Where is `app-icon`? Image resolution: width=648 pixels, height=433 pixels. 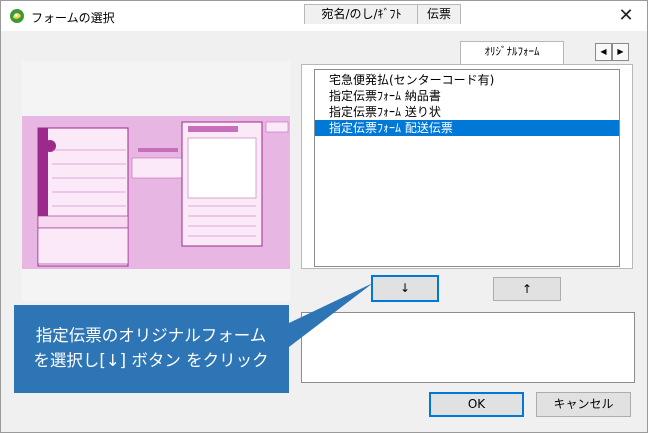 app-icon is located at coordinates (17, 16).